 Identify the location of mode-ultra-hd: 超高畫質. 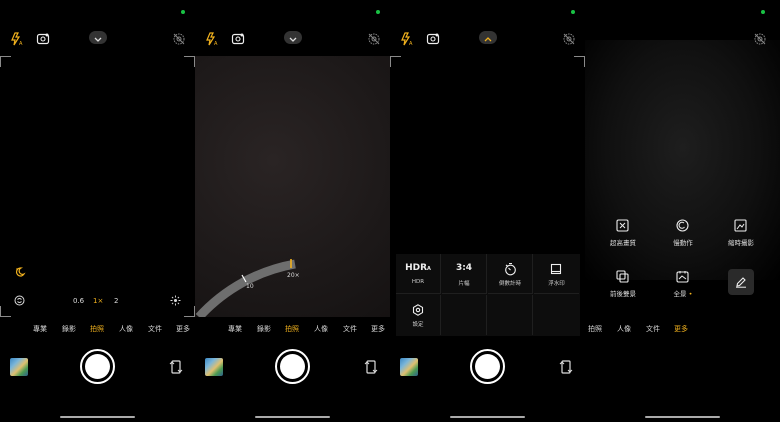
(623, 237).